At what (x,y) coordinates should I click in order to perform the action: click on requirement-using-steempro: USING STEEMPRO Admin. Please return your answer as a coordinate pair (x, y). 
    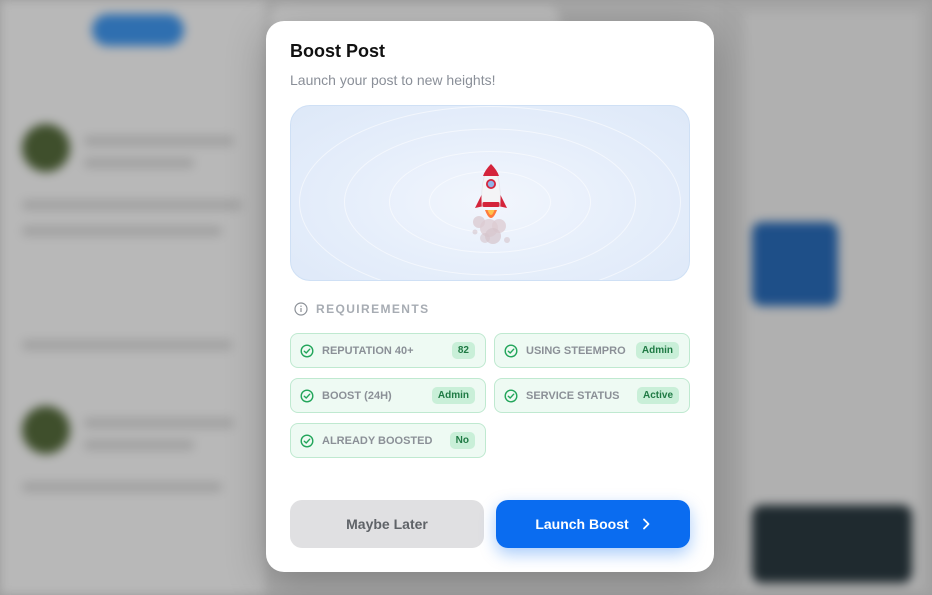
    Looking at the image, I should click on (592, 350).